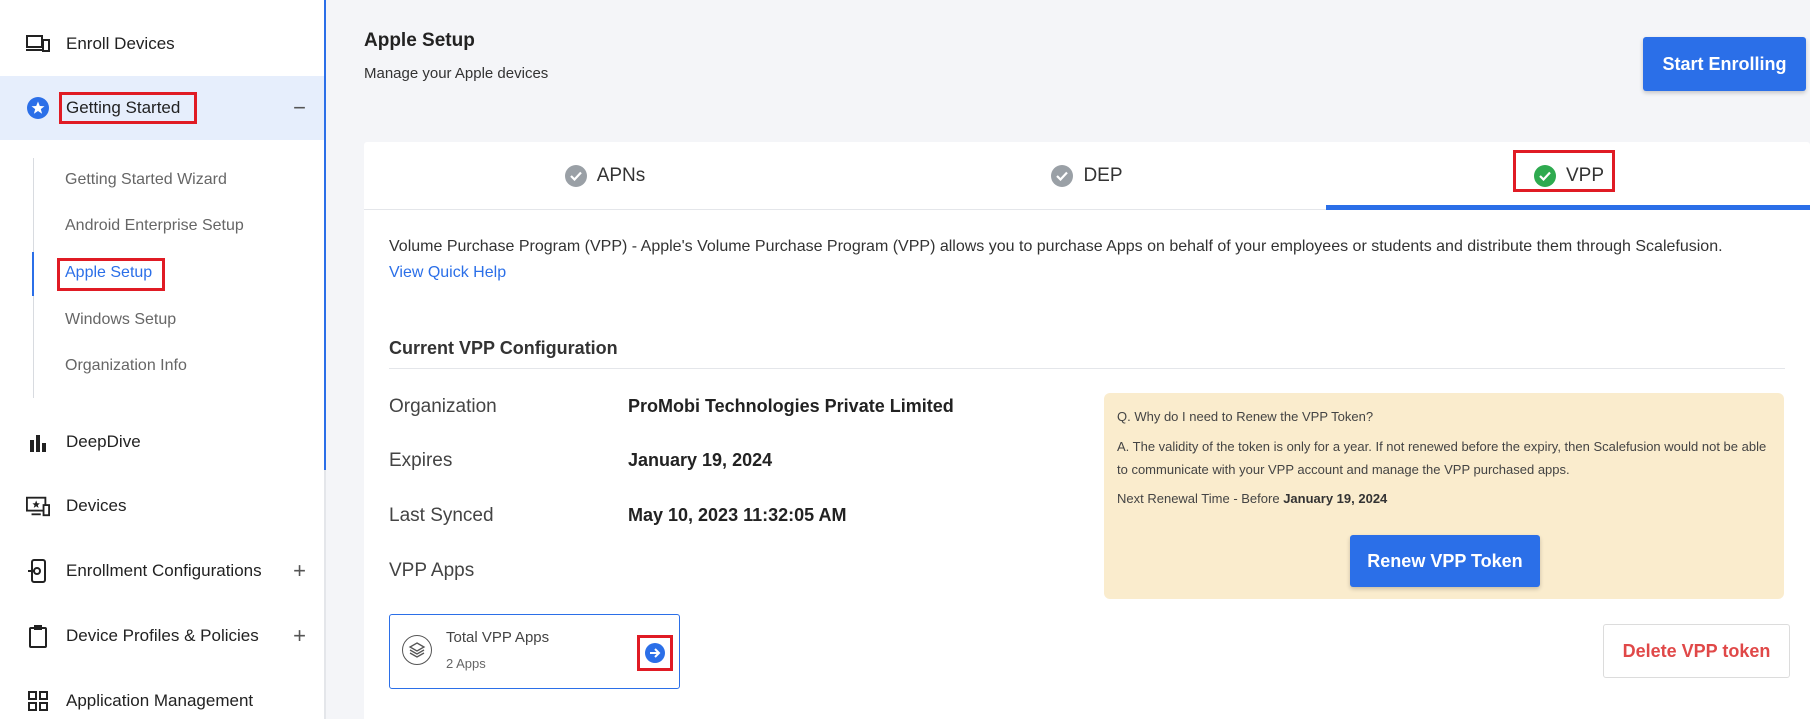 The height and width of the screenshot is (719, 1810). Describe the element at coordinates (126, 366) in the screenshot. I see `sidebar-subitem-organization-info: Organization Info` at that location.